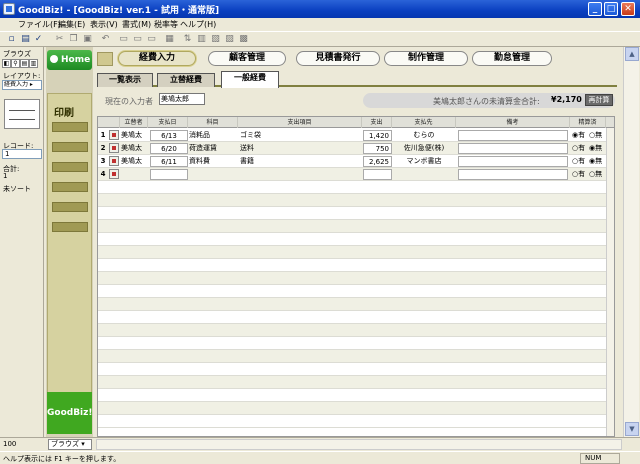  I want to click on date-cell: 6/11, so click(169, 161).